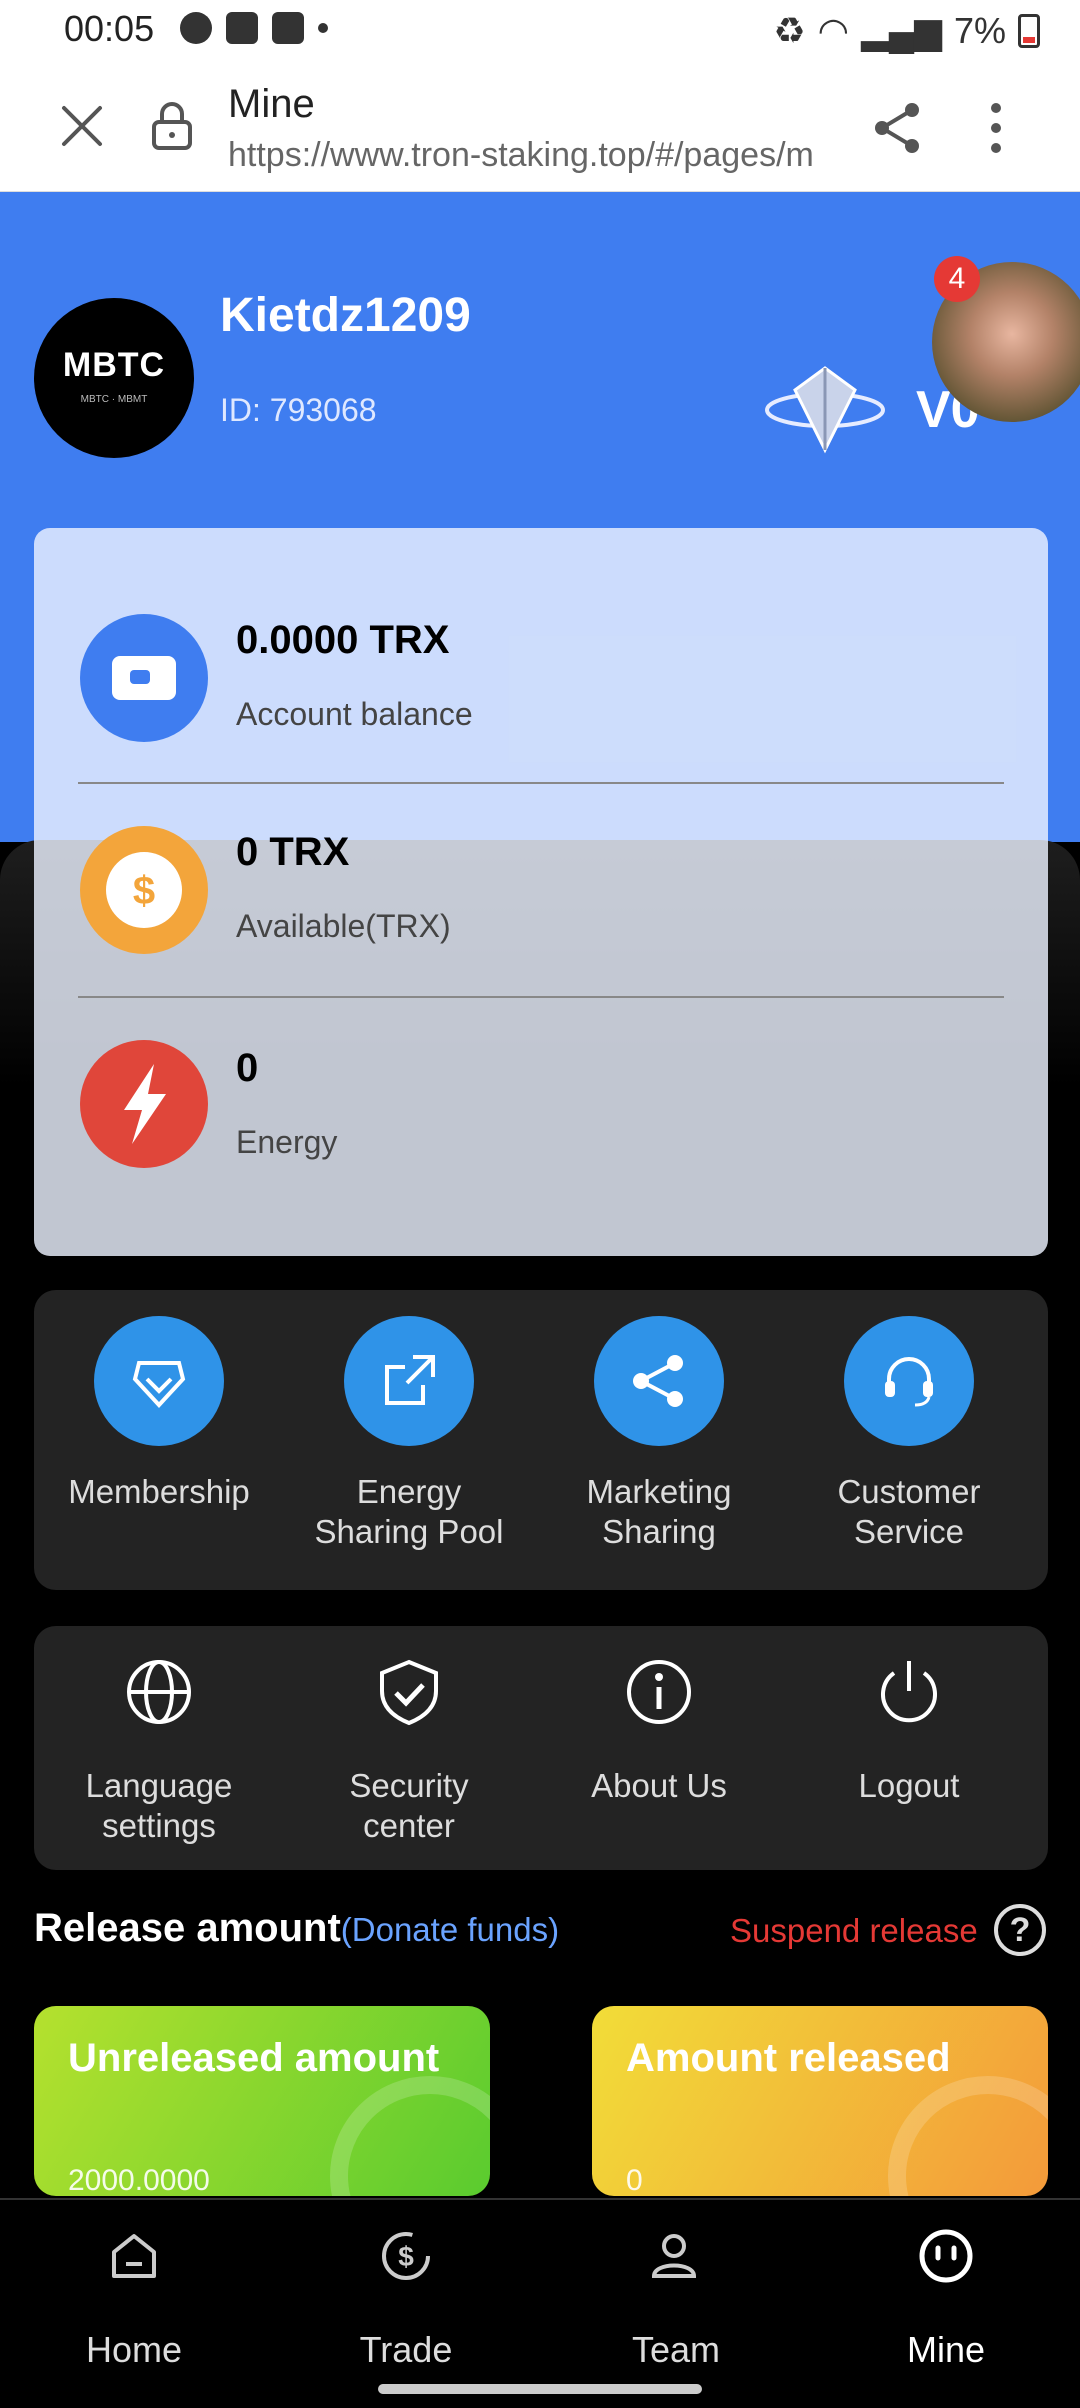 The height and width of the screenshot is (2408, 1080). I want to click on wifi-icon: ◠, so click(833, 30).